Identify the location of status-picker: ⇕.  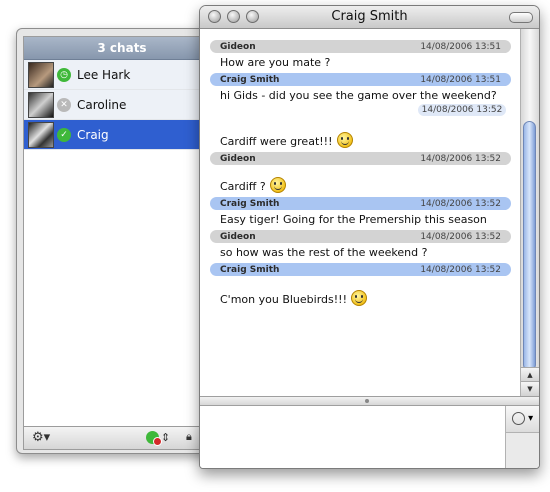
(158, 438).